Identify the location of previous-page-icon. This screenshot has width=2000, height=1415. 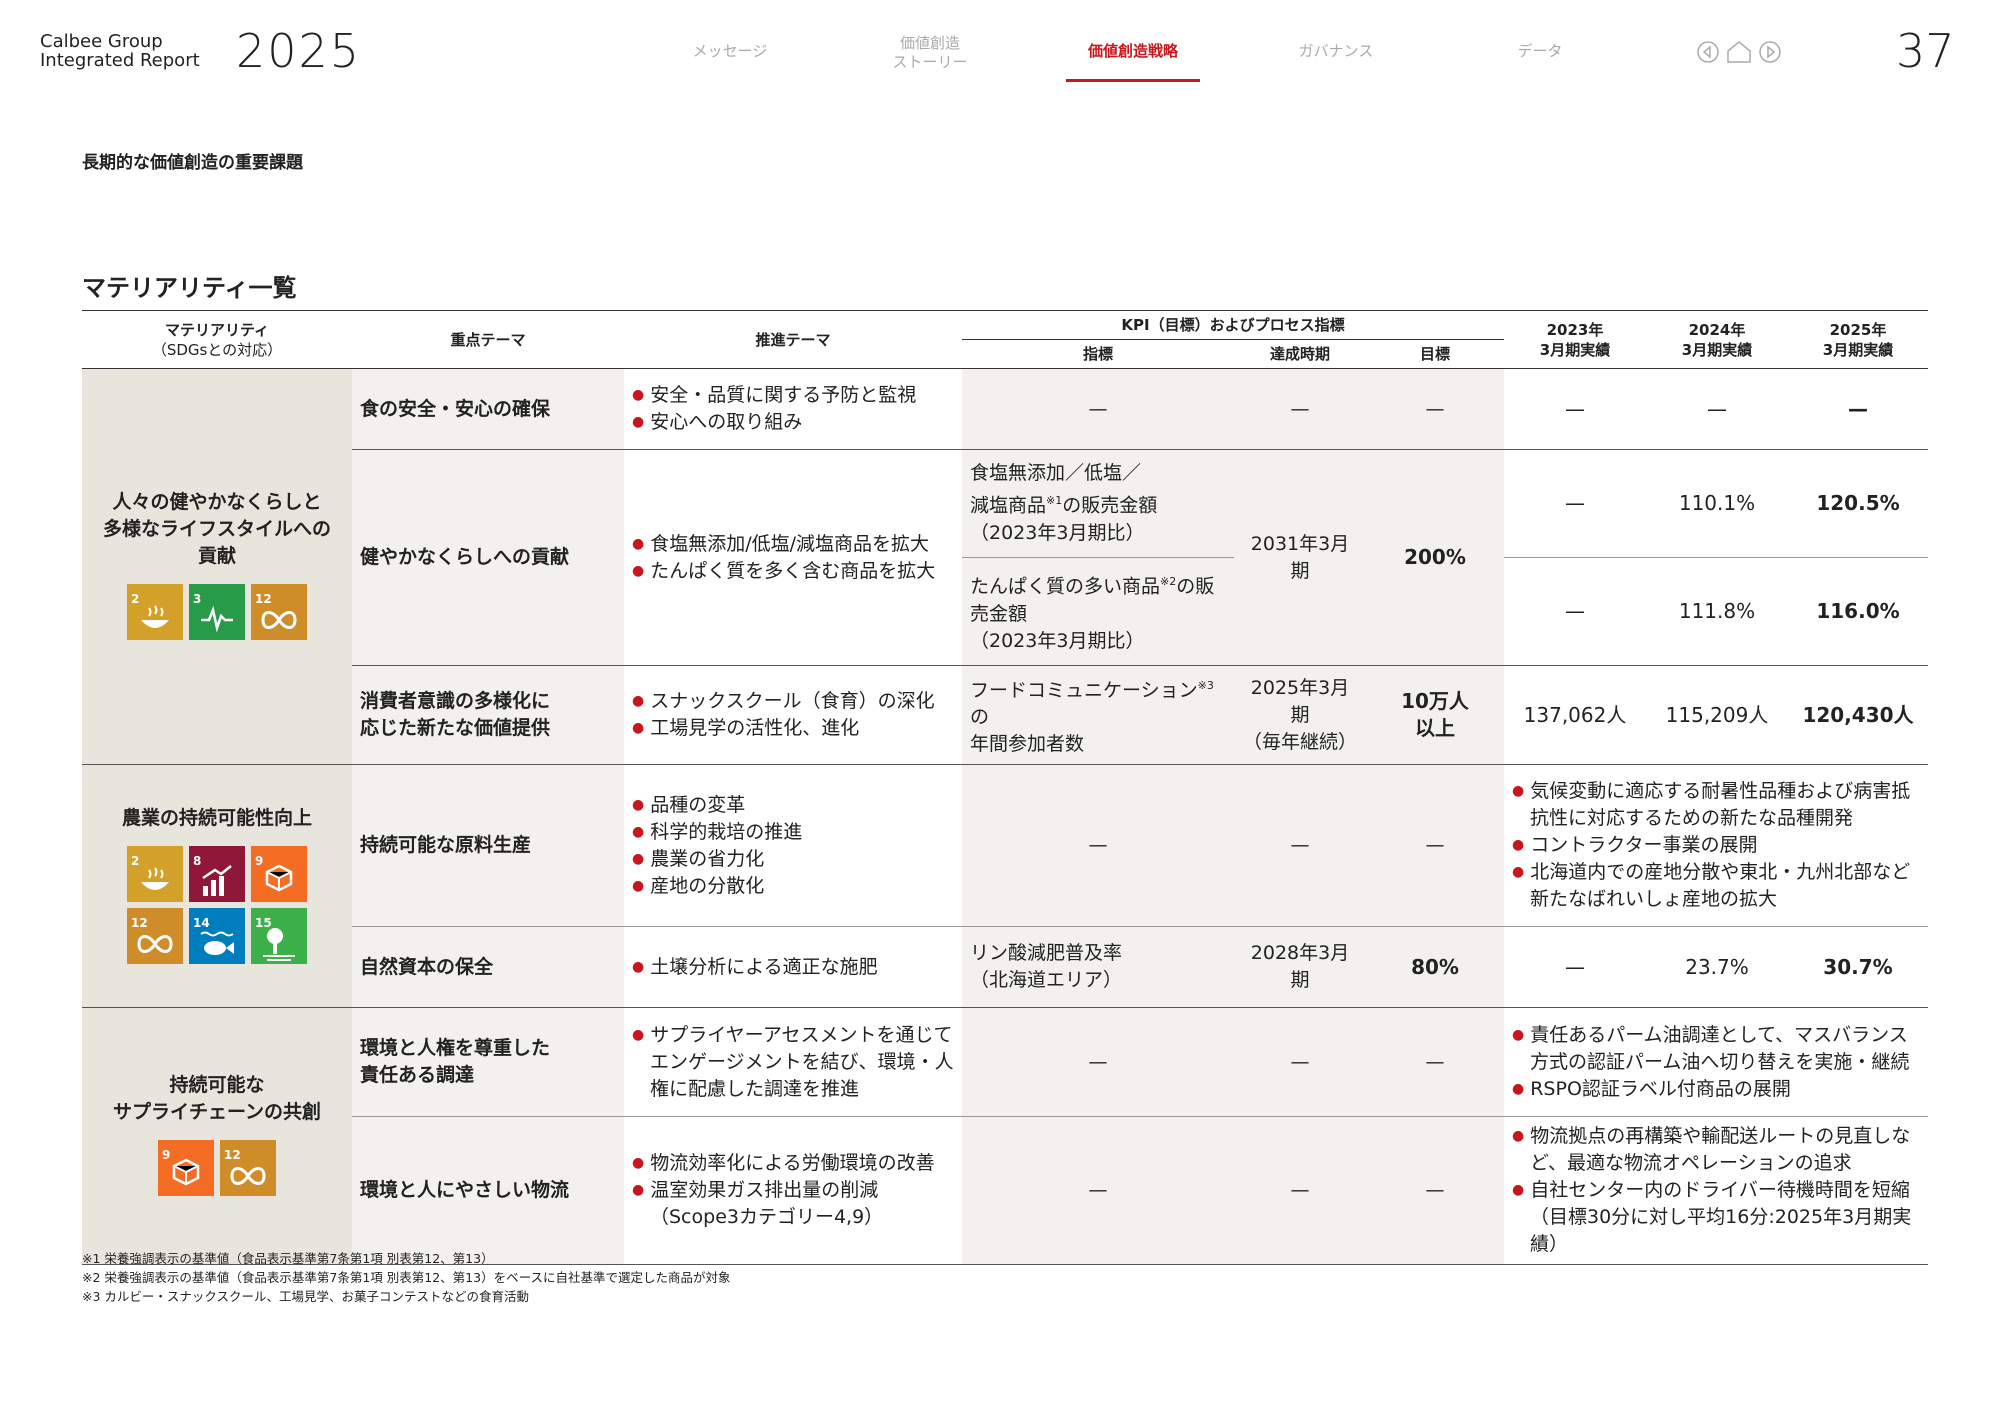
(1708, 52).